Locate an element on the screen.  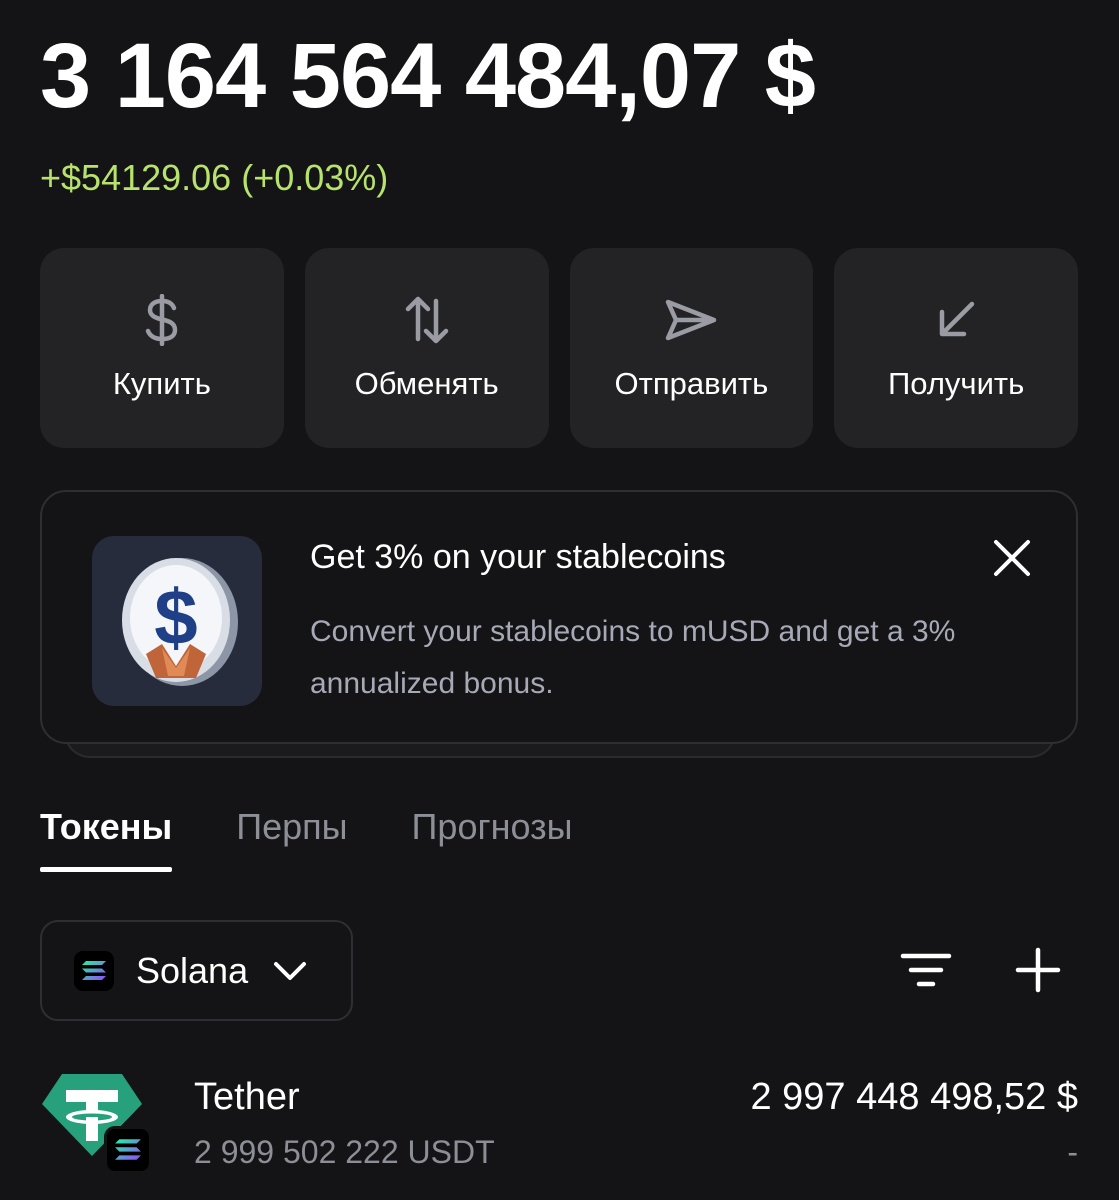
dollar-coin-icon: $ is located at coordinates (177, 621).